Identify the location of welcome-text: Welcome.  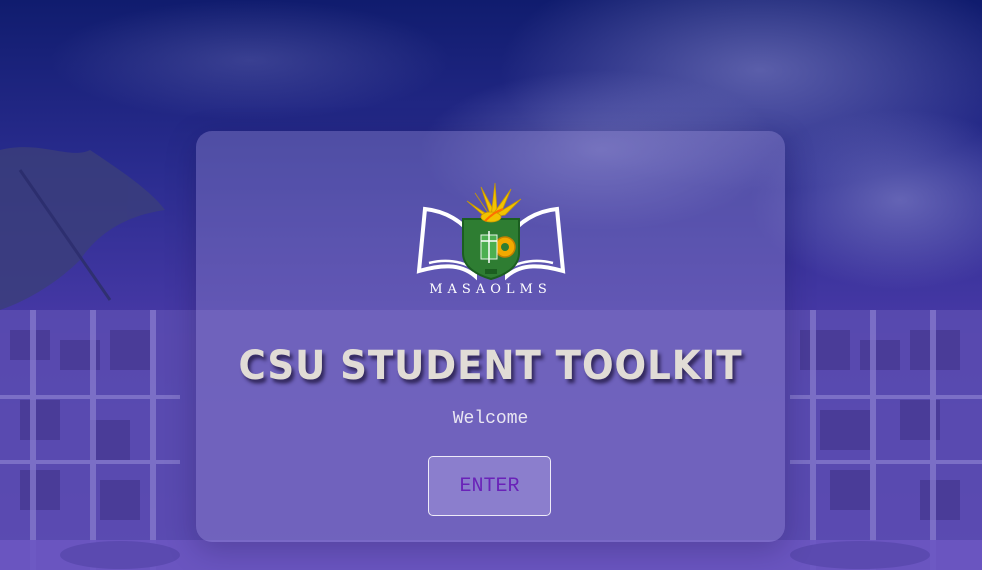
(490, 419).